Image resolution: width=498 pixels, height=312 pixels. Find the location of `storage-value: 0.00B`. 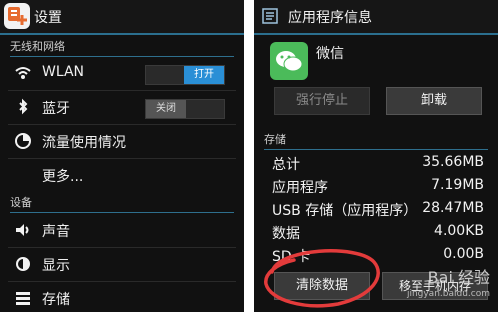

storage-value: 0.00B is located at coordinates (463, 254).